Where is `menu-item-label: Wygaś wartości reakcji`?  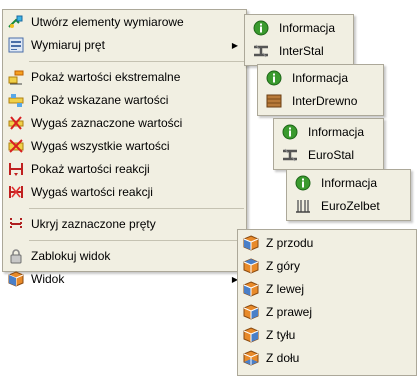 menu-item-label: Wygaś wartości reakcji is located at coordinates (92, 192).